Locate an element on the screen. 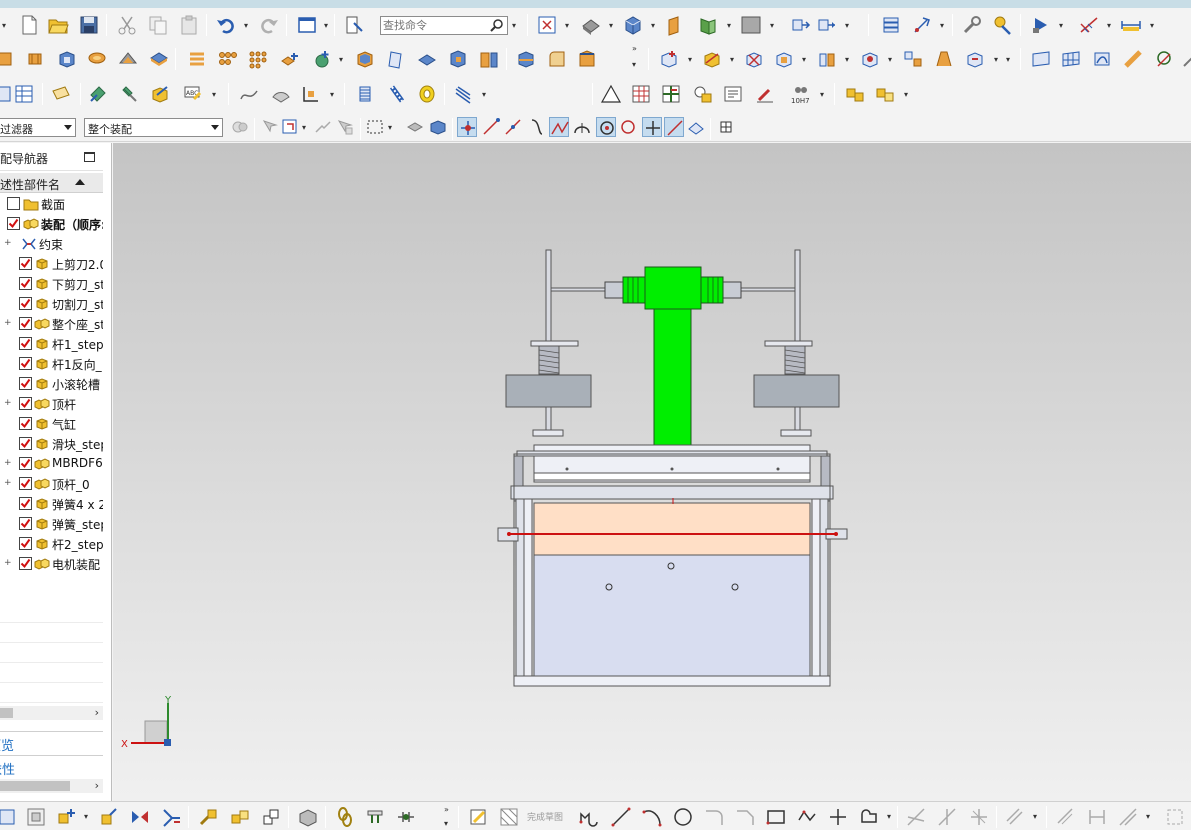  surface-tool-icon is located at coordinates (281, 94).